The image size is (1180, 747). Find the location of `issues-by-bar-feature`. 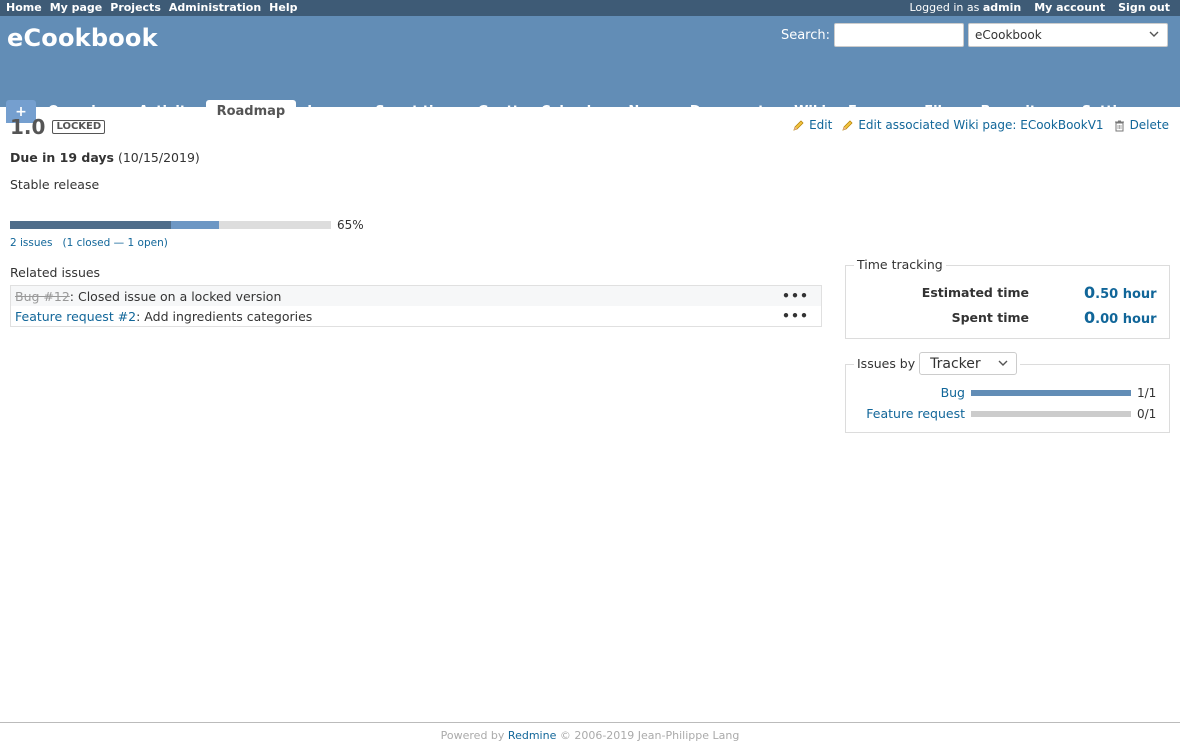

issues-by-bar-feature is located at coordinates (1051, 414).